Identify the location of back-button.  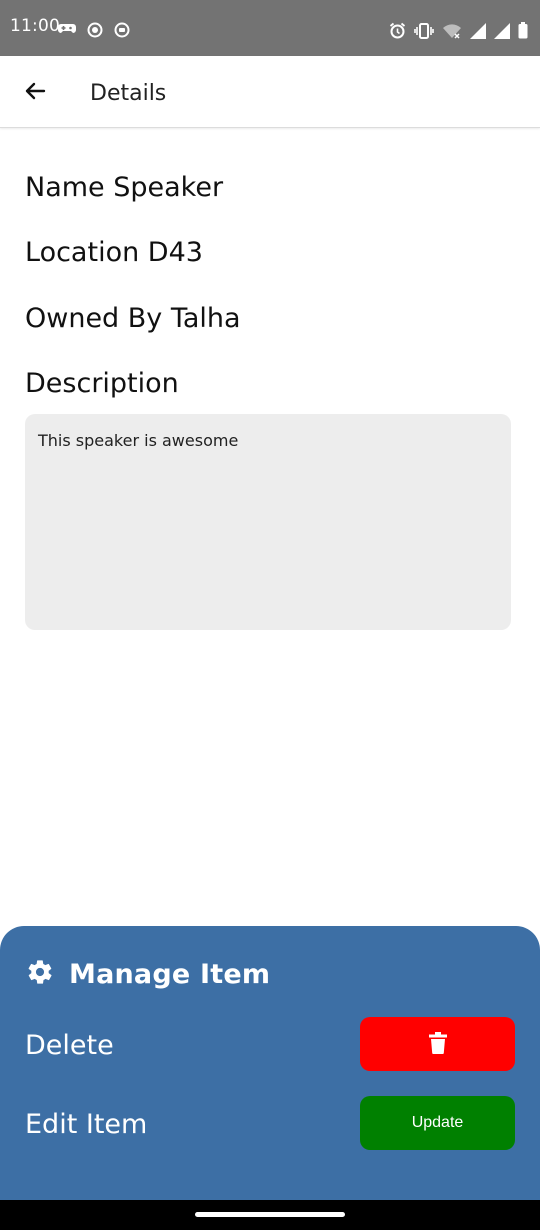
(35, 93).